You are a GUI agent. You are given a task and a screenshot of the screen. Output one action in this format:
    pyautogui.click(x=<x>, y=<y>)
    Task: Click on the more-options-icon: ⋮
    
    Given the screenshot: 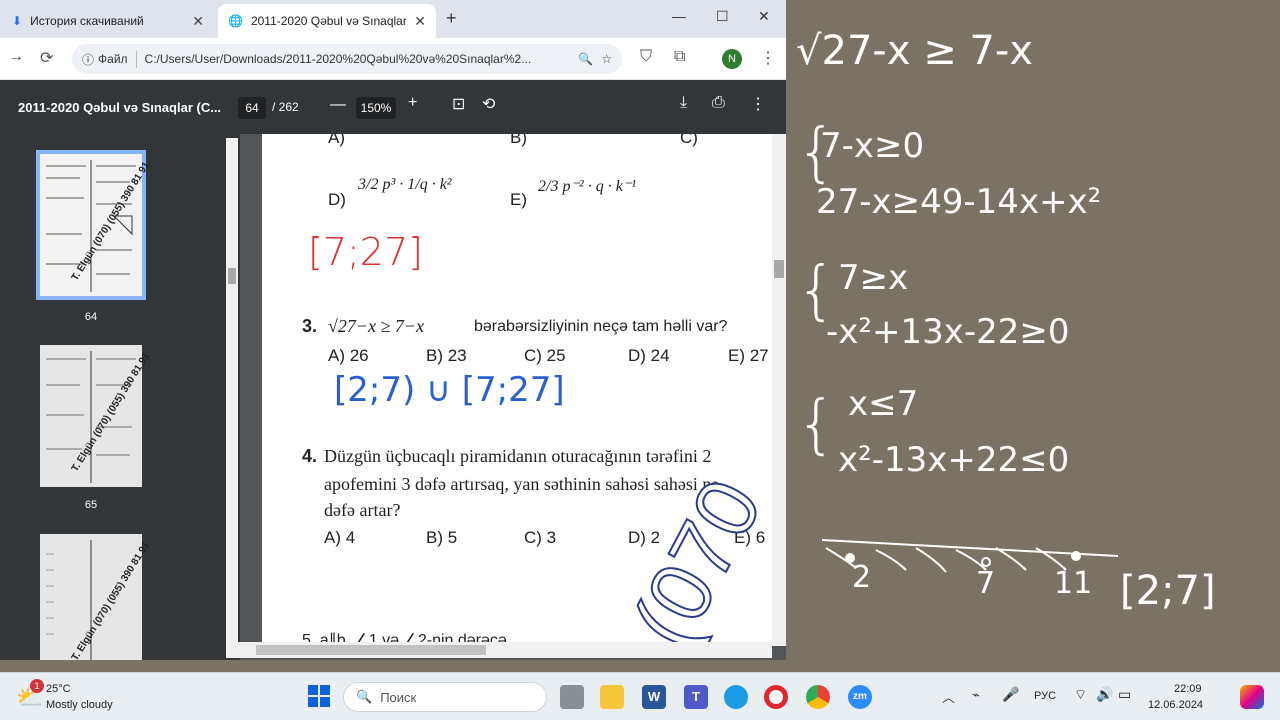 What is the action you would take?
    pyautogui.click(x=758, y=104)
    